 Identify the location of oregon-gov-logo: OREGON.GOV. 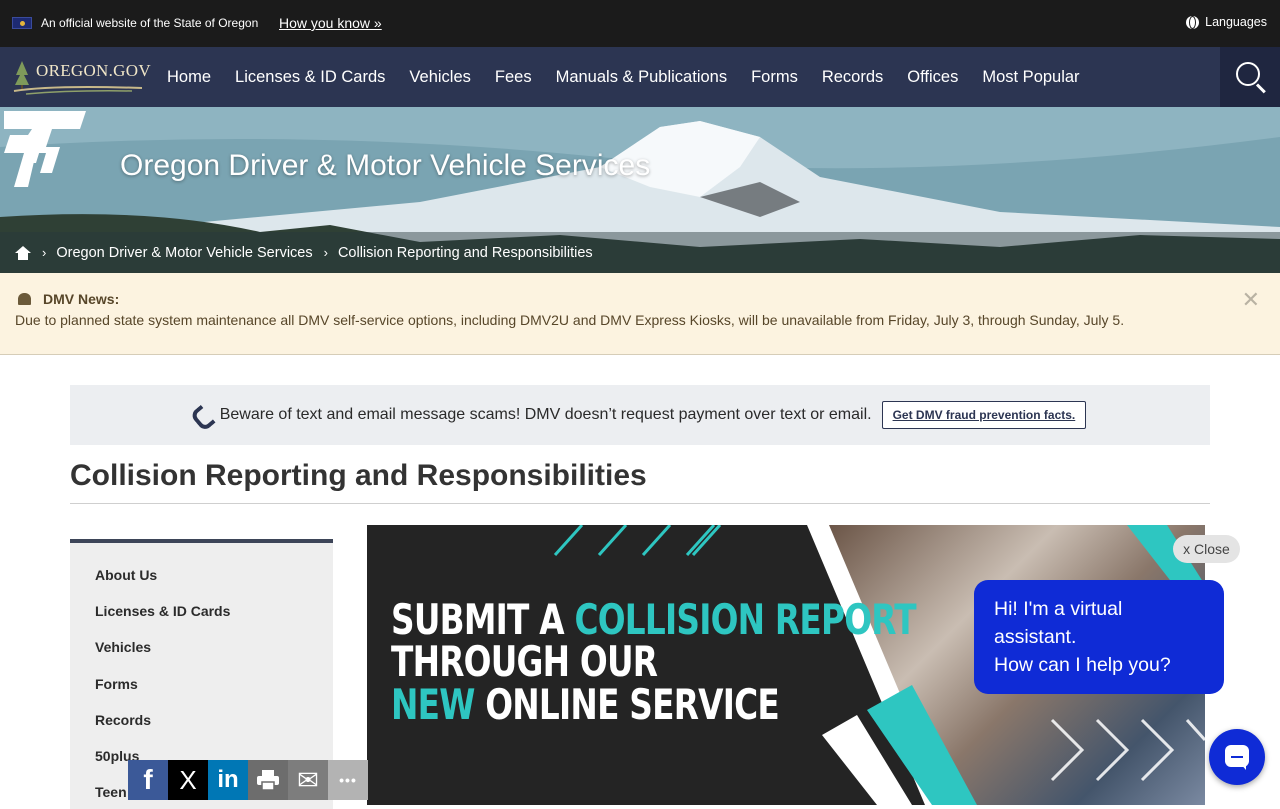
(81, 77).